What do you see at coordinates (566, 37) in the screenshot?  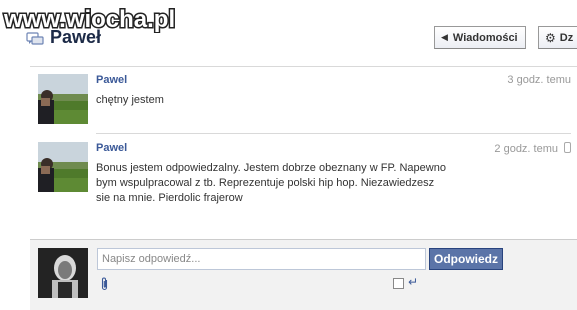 I see `actions-button-label: Dz` at bounding box center [566, 37].